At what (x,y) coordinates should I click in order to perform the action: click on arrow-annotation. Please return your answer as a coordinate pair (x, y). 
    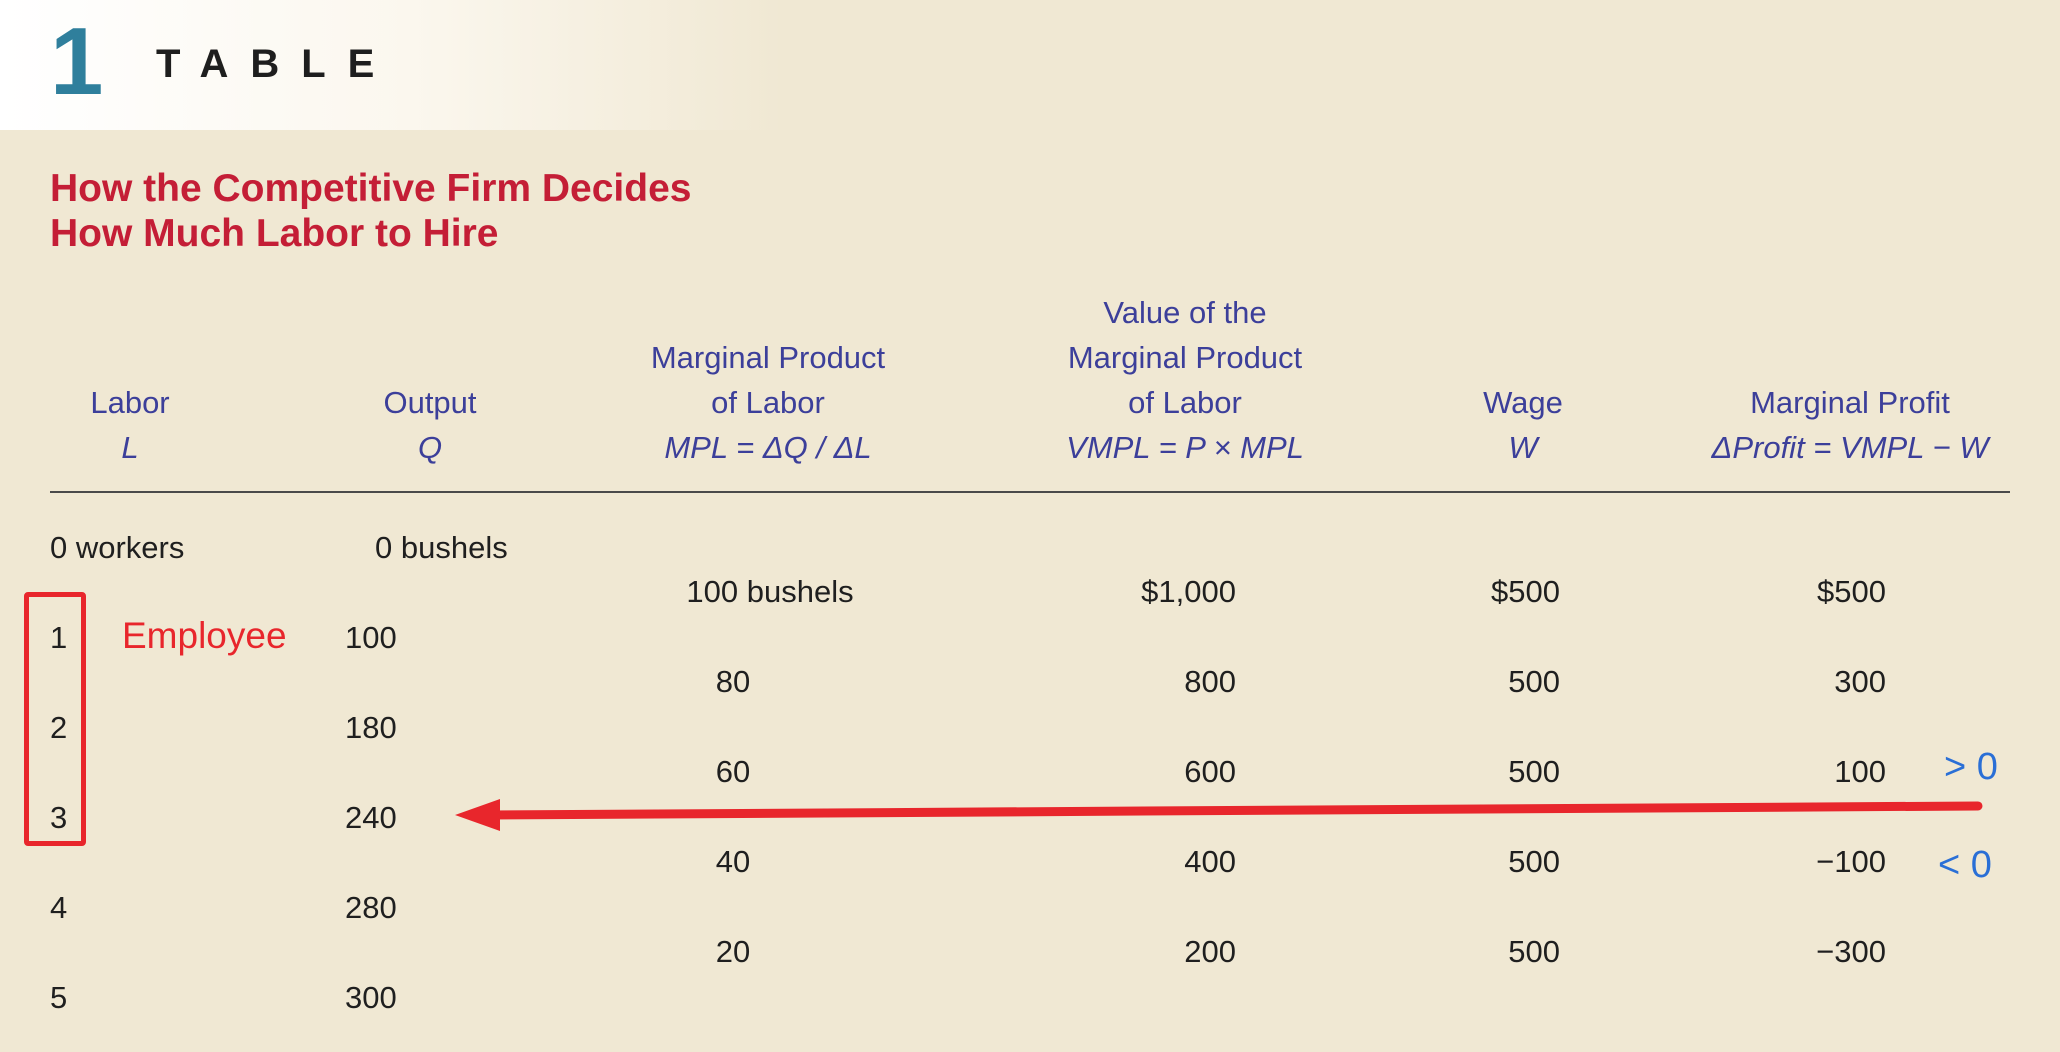
    Looking at the image, I should click on (1219, 815).